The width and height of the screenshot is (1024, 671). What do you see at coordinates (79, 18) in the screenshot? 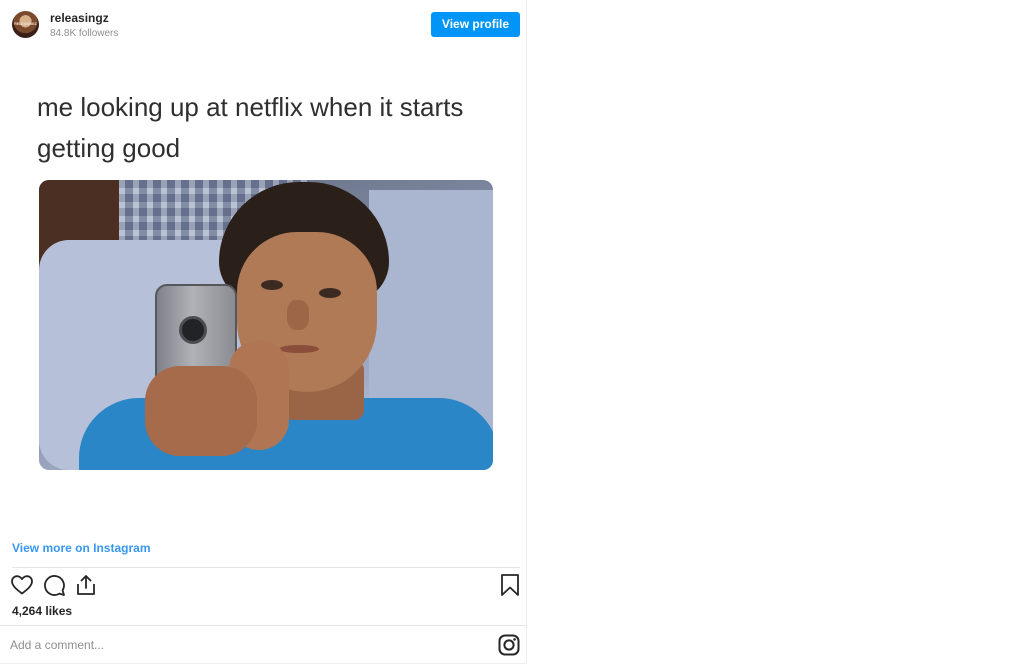
I see `username: releasingz` at bounding box center [79, 18].